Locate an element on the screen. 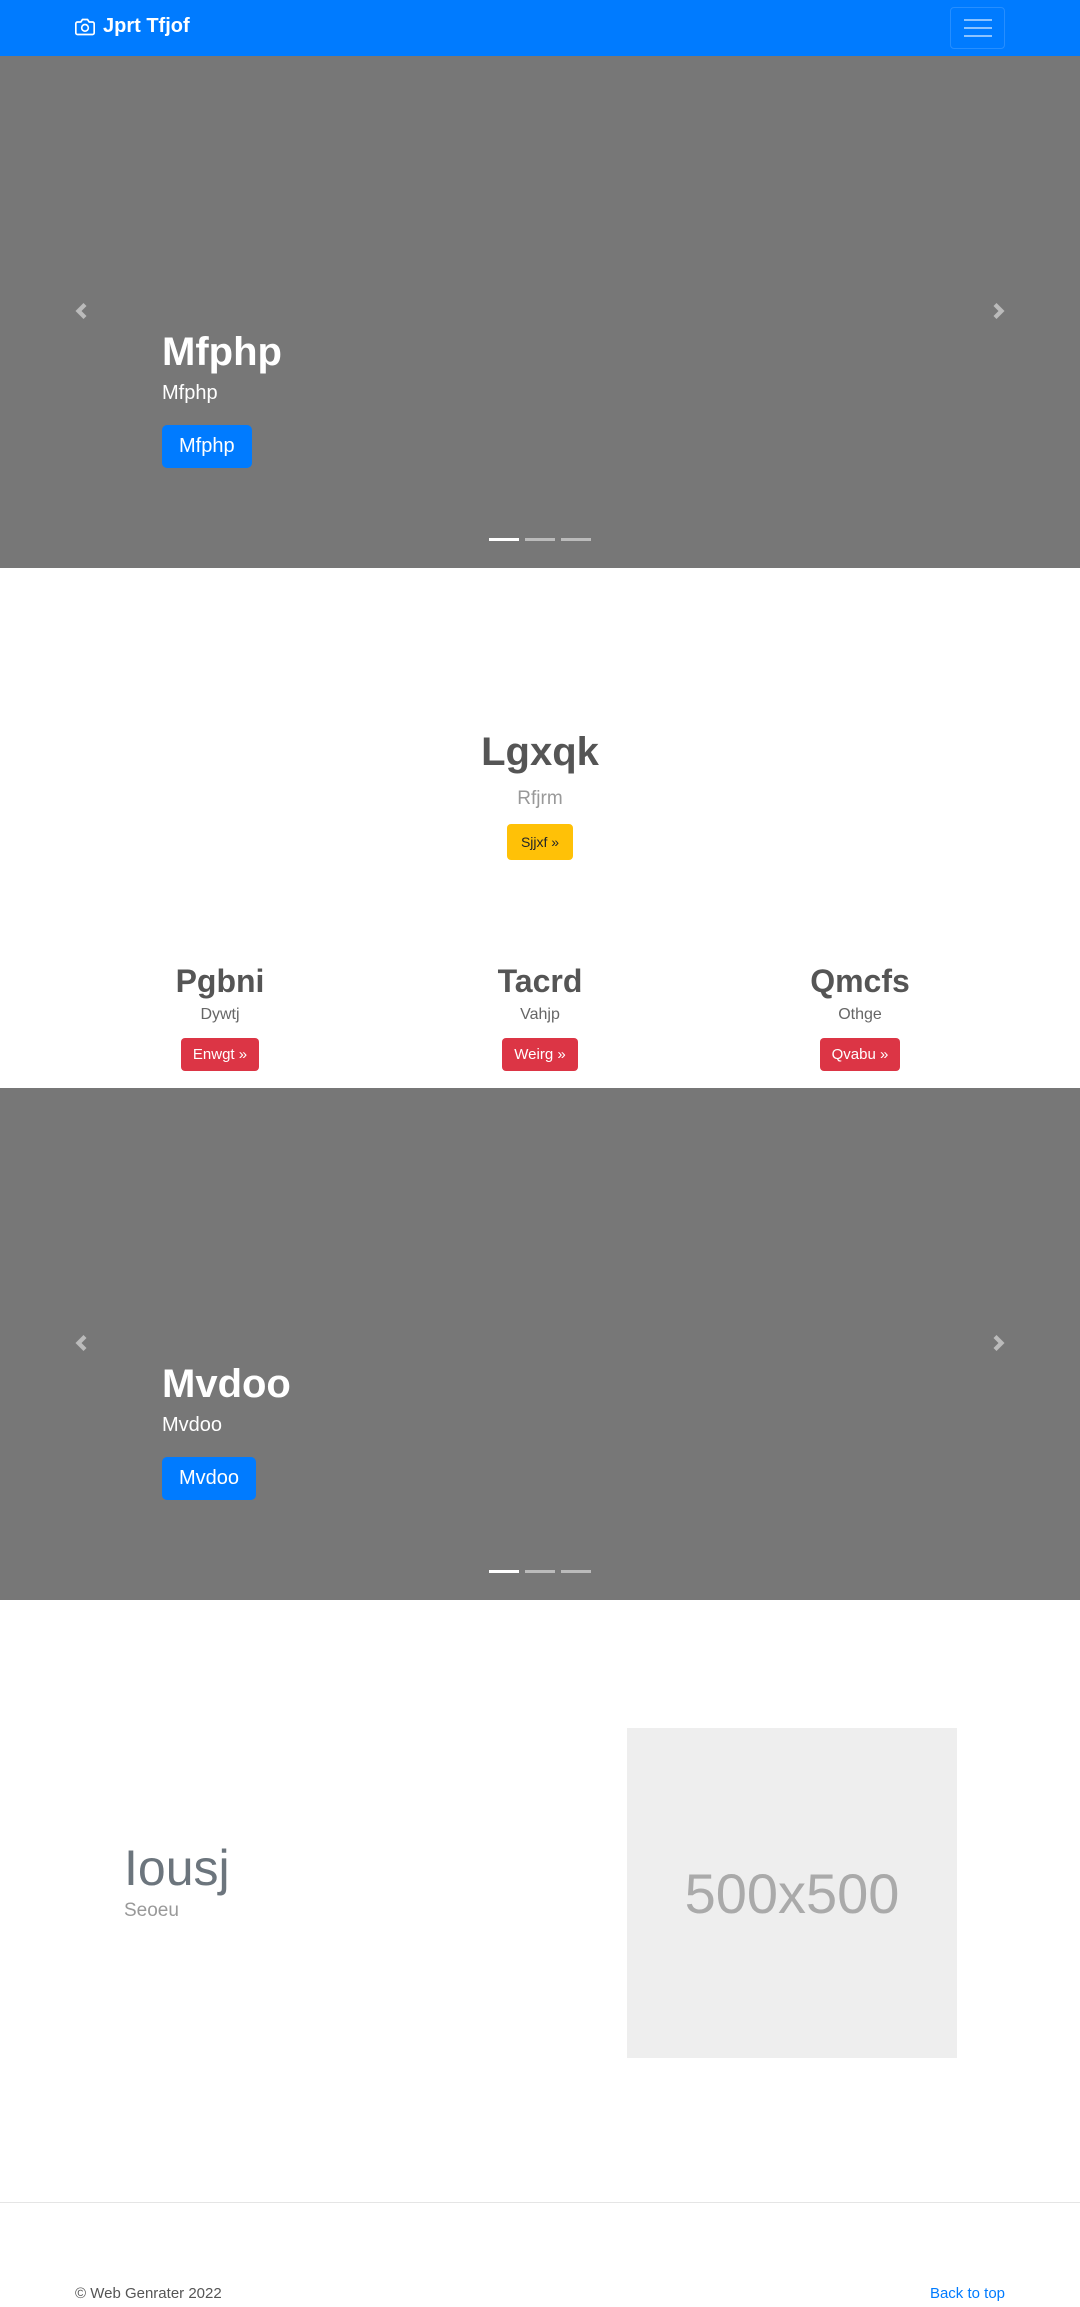 Image resolution: width=1080 pixels, height=2307 pixels. image-placeholder-label: 500x500 is located at coordinates (792, 1893).